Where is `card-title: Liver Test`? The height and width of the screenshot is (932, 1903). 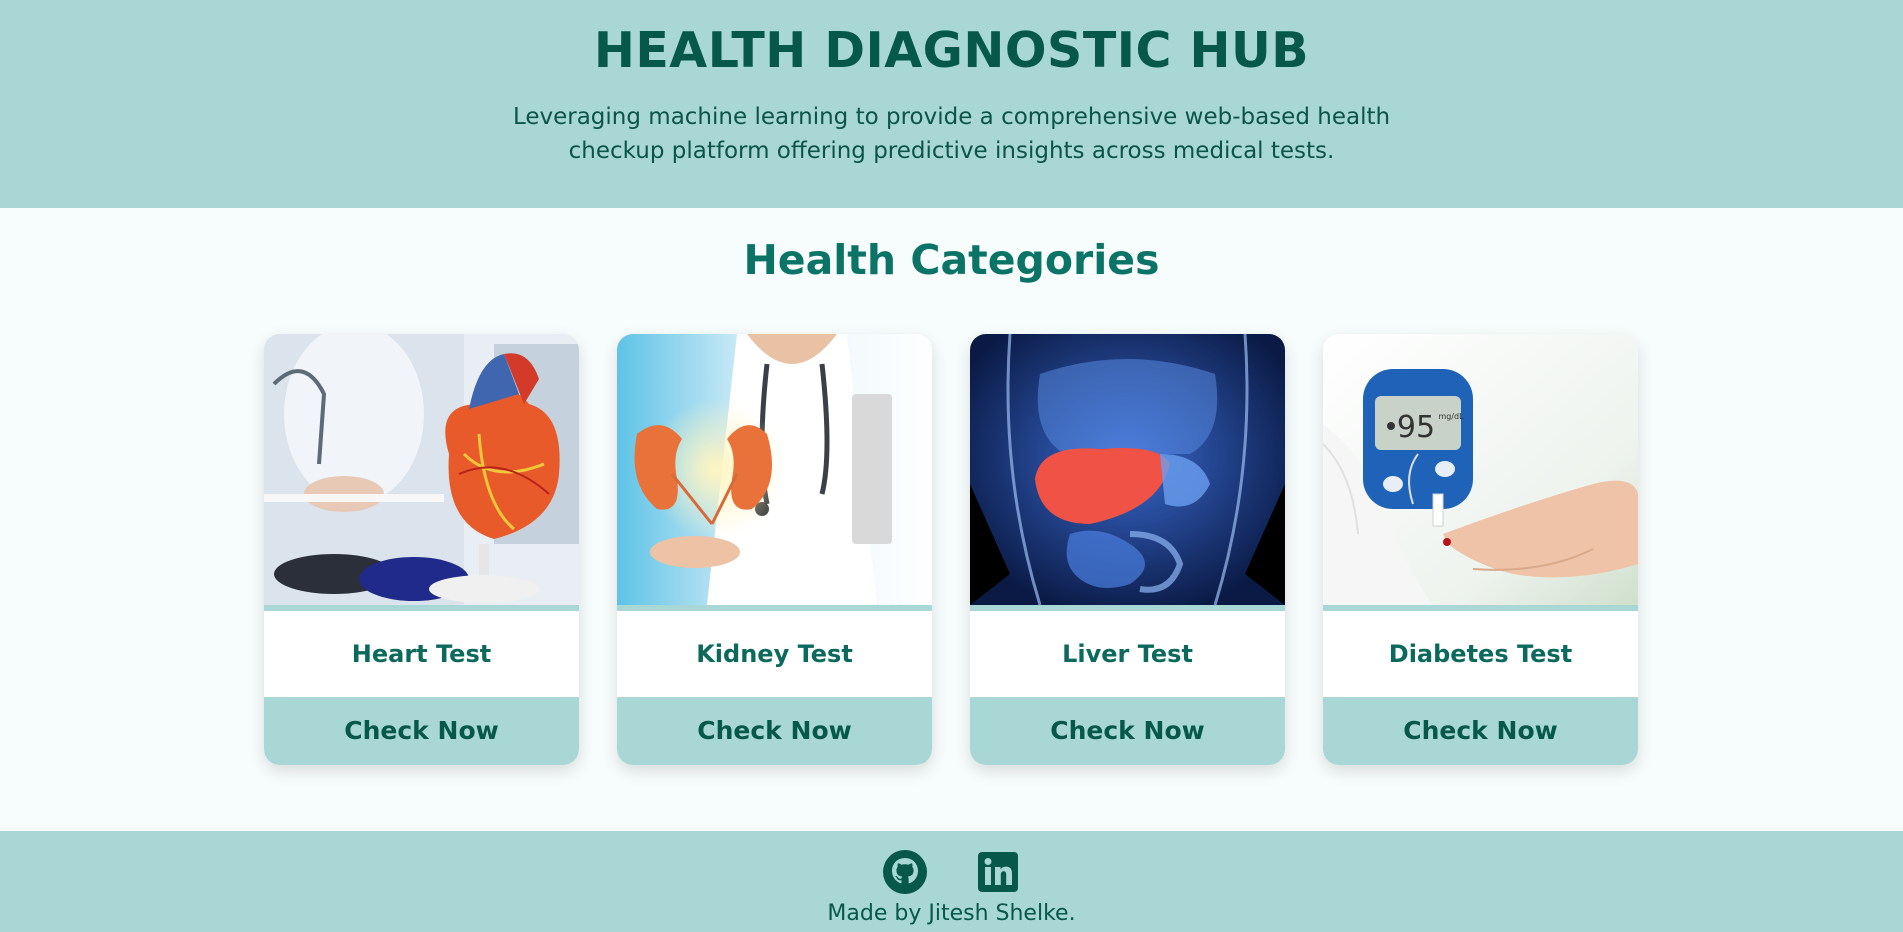
card-title: Liver Test is located at coordinates (1127, 654).